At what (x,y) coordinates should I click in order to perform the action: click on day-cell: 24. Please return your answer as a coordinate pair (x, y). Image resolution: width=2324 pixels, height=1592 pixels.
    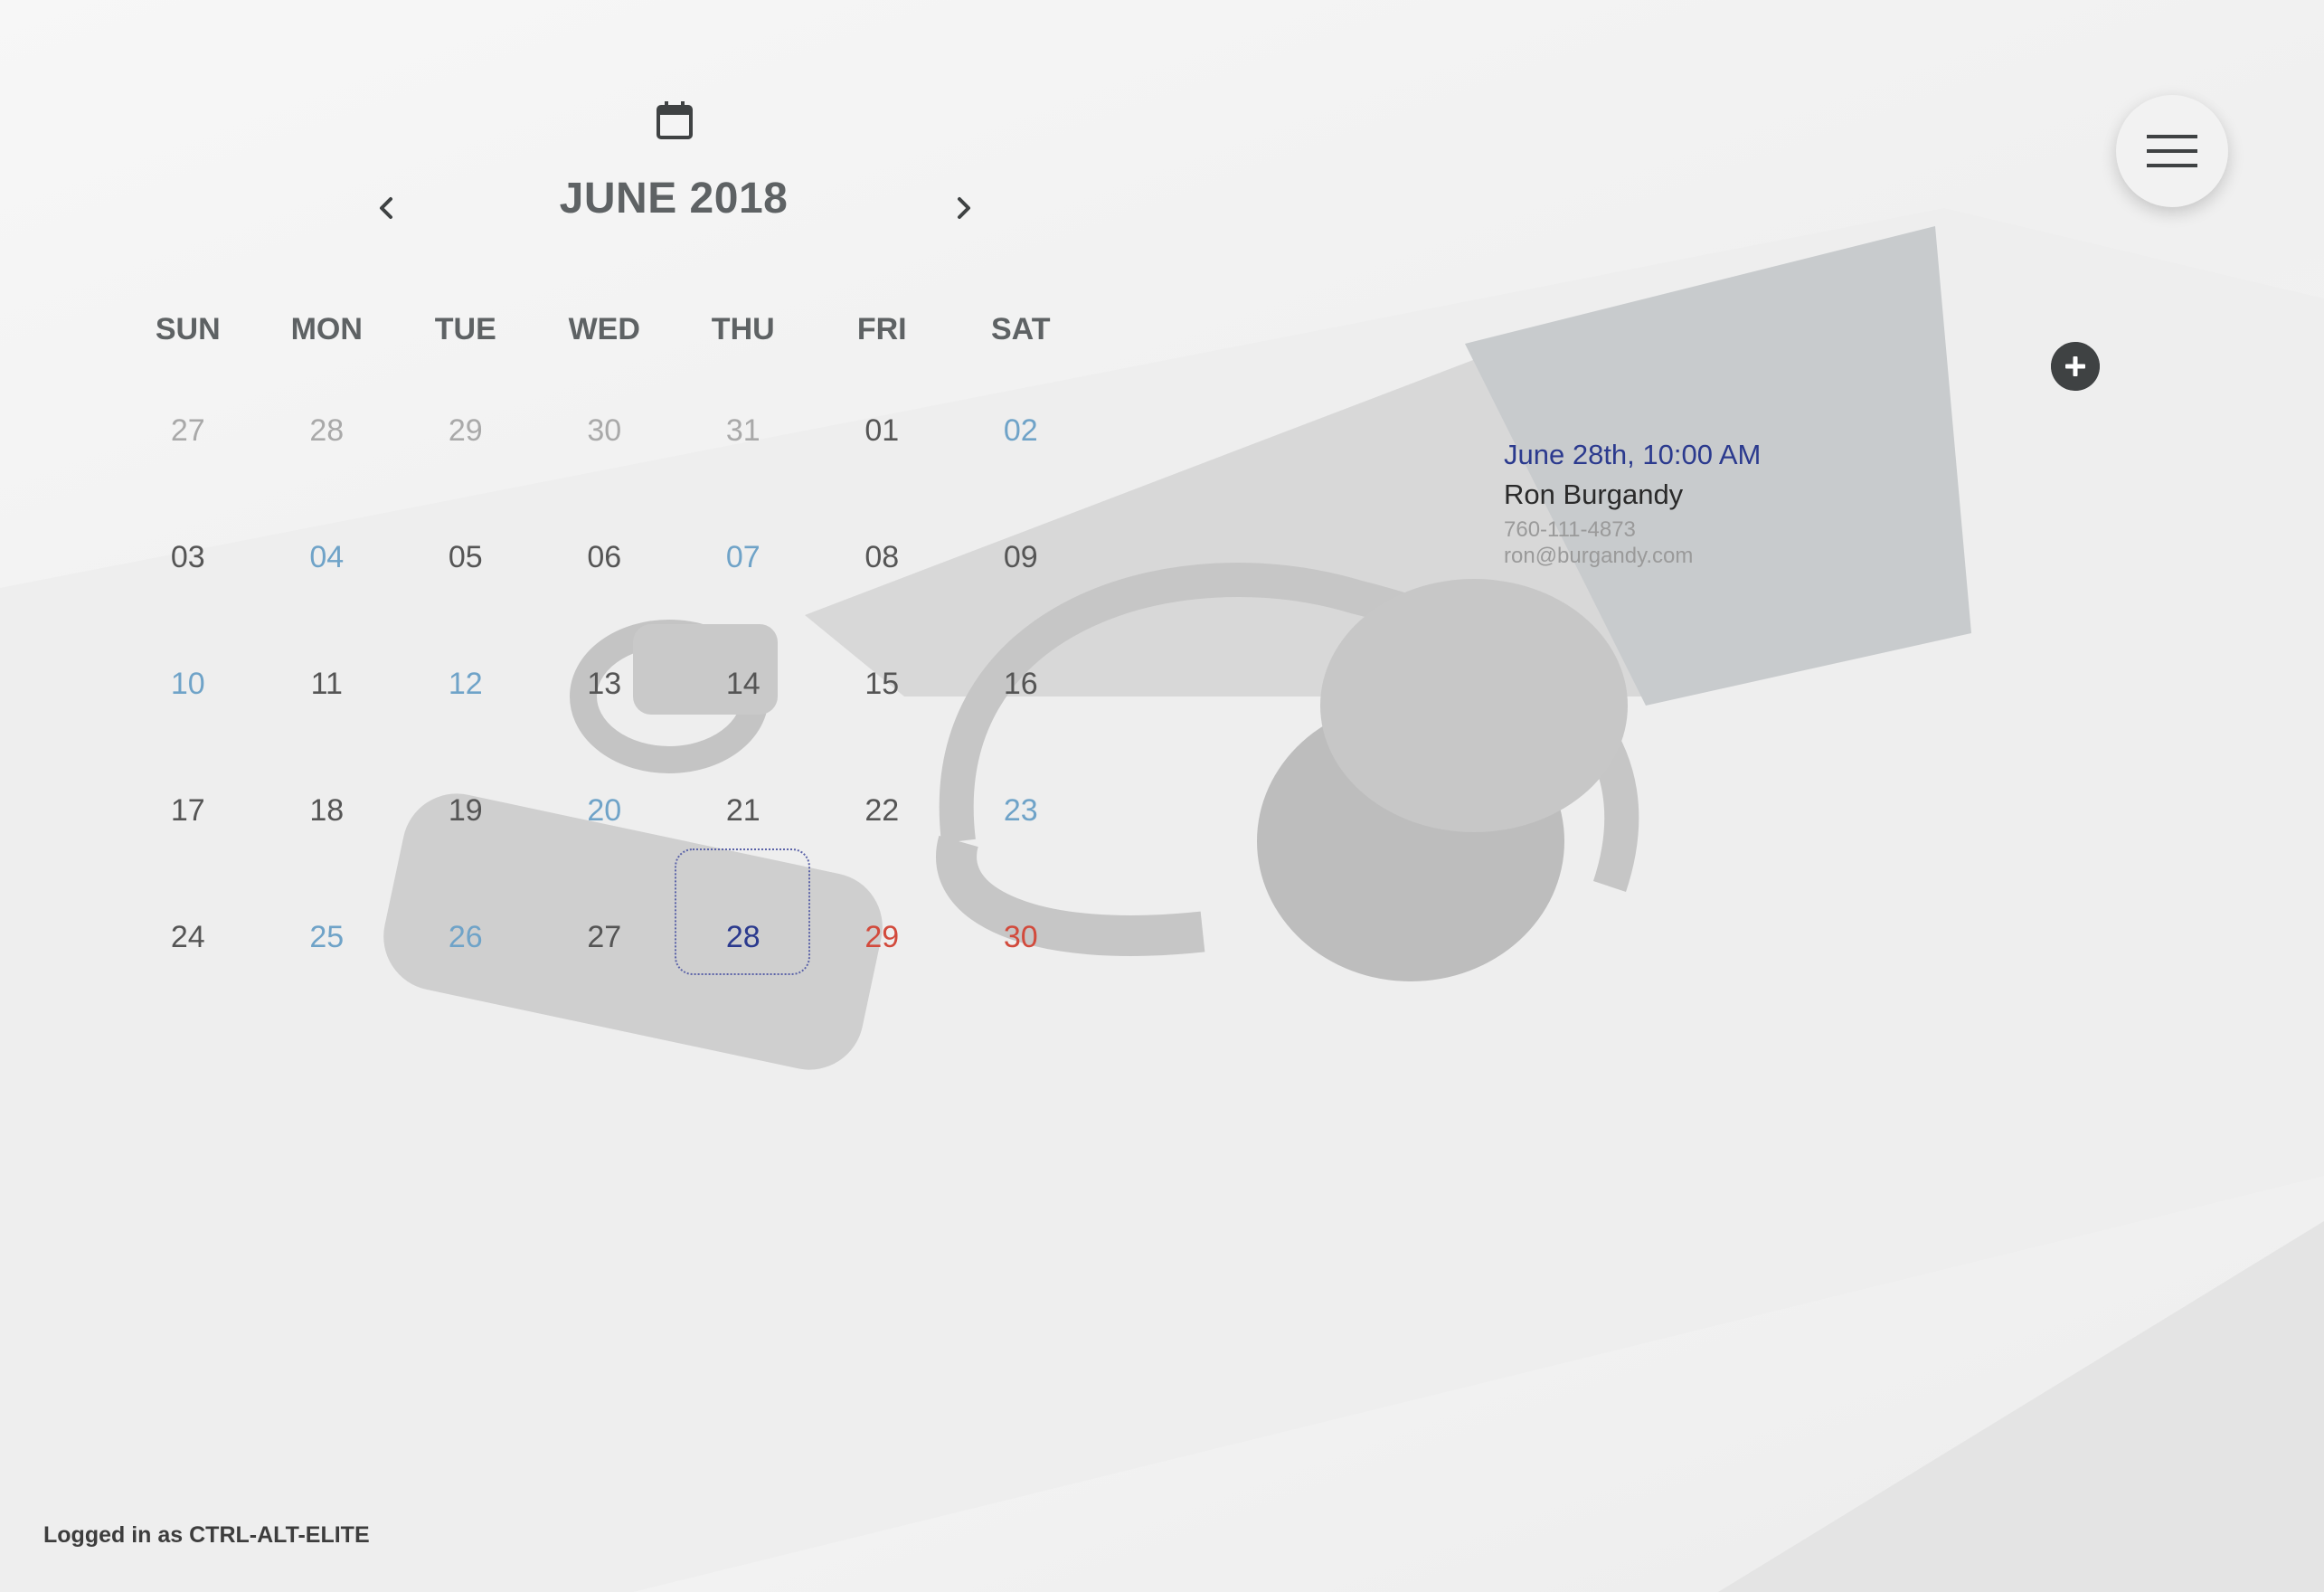
    Looking at the image, I should click on (188, 886).